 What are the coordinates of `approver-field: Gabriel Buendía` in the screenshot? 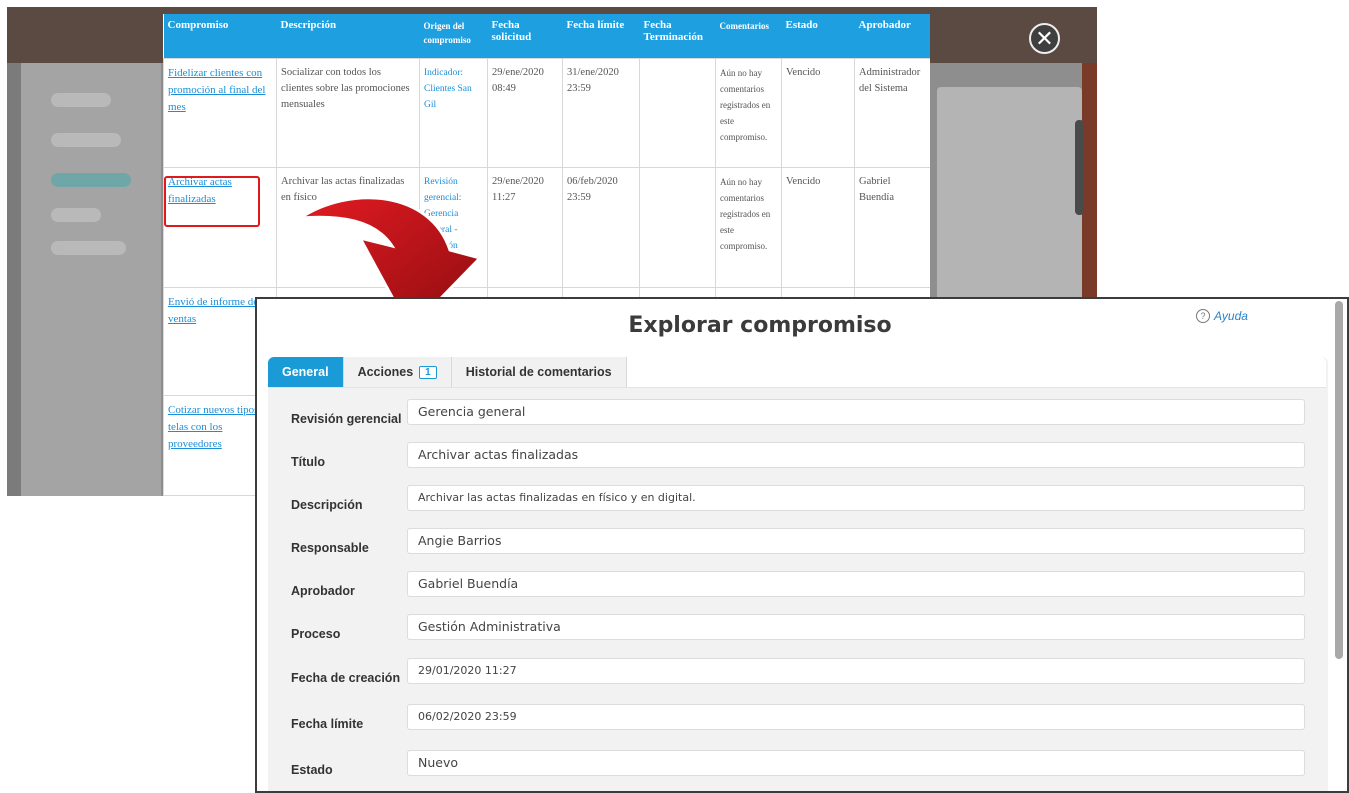 It's located at (856, 584).